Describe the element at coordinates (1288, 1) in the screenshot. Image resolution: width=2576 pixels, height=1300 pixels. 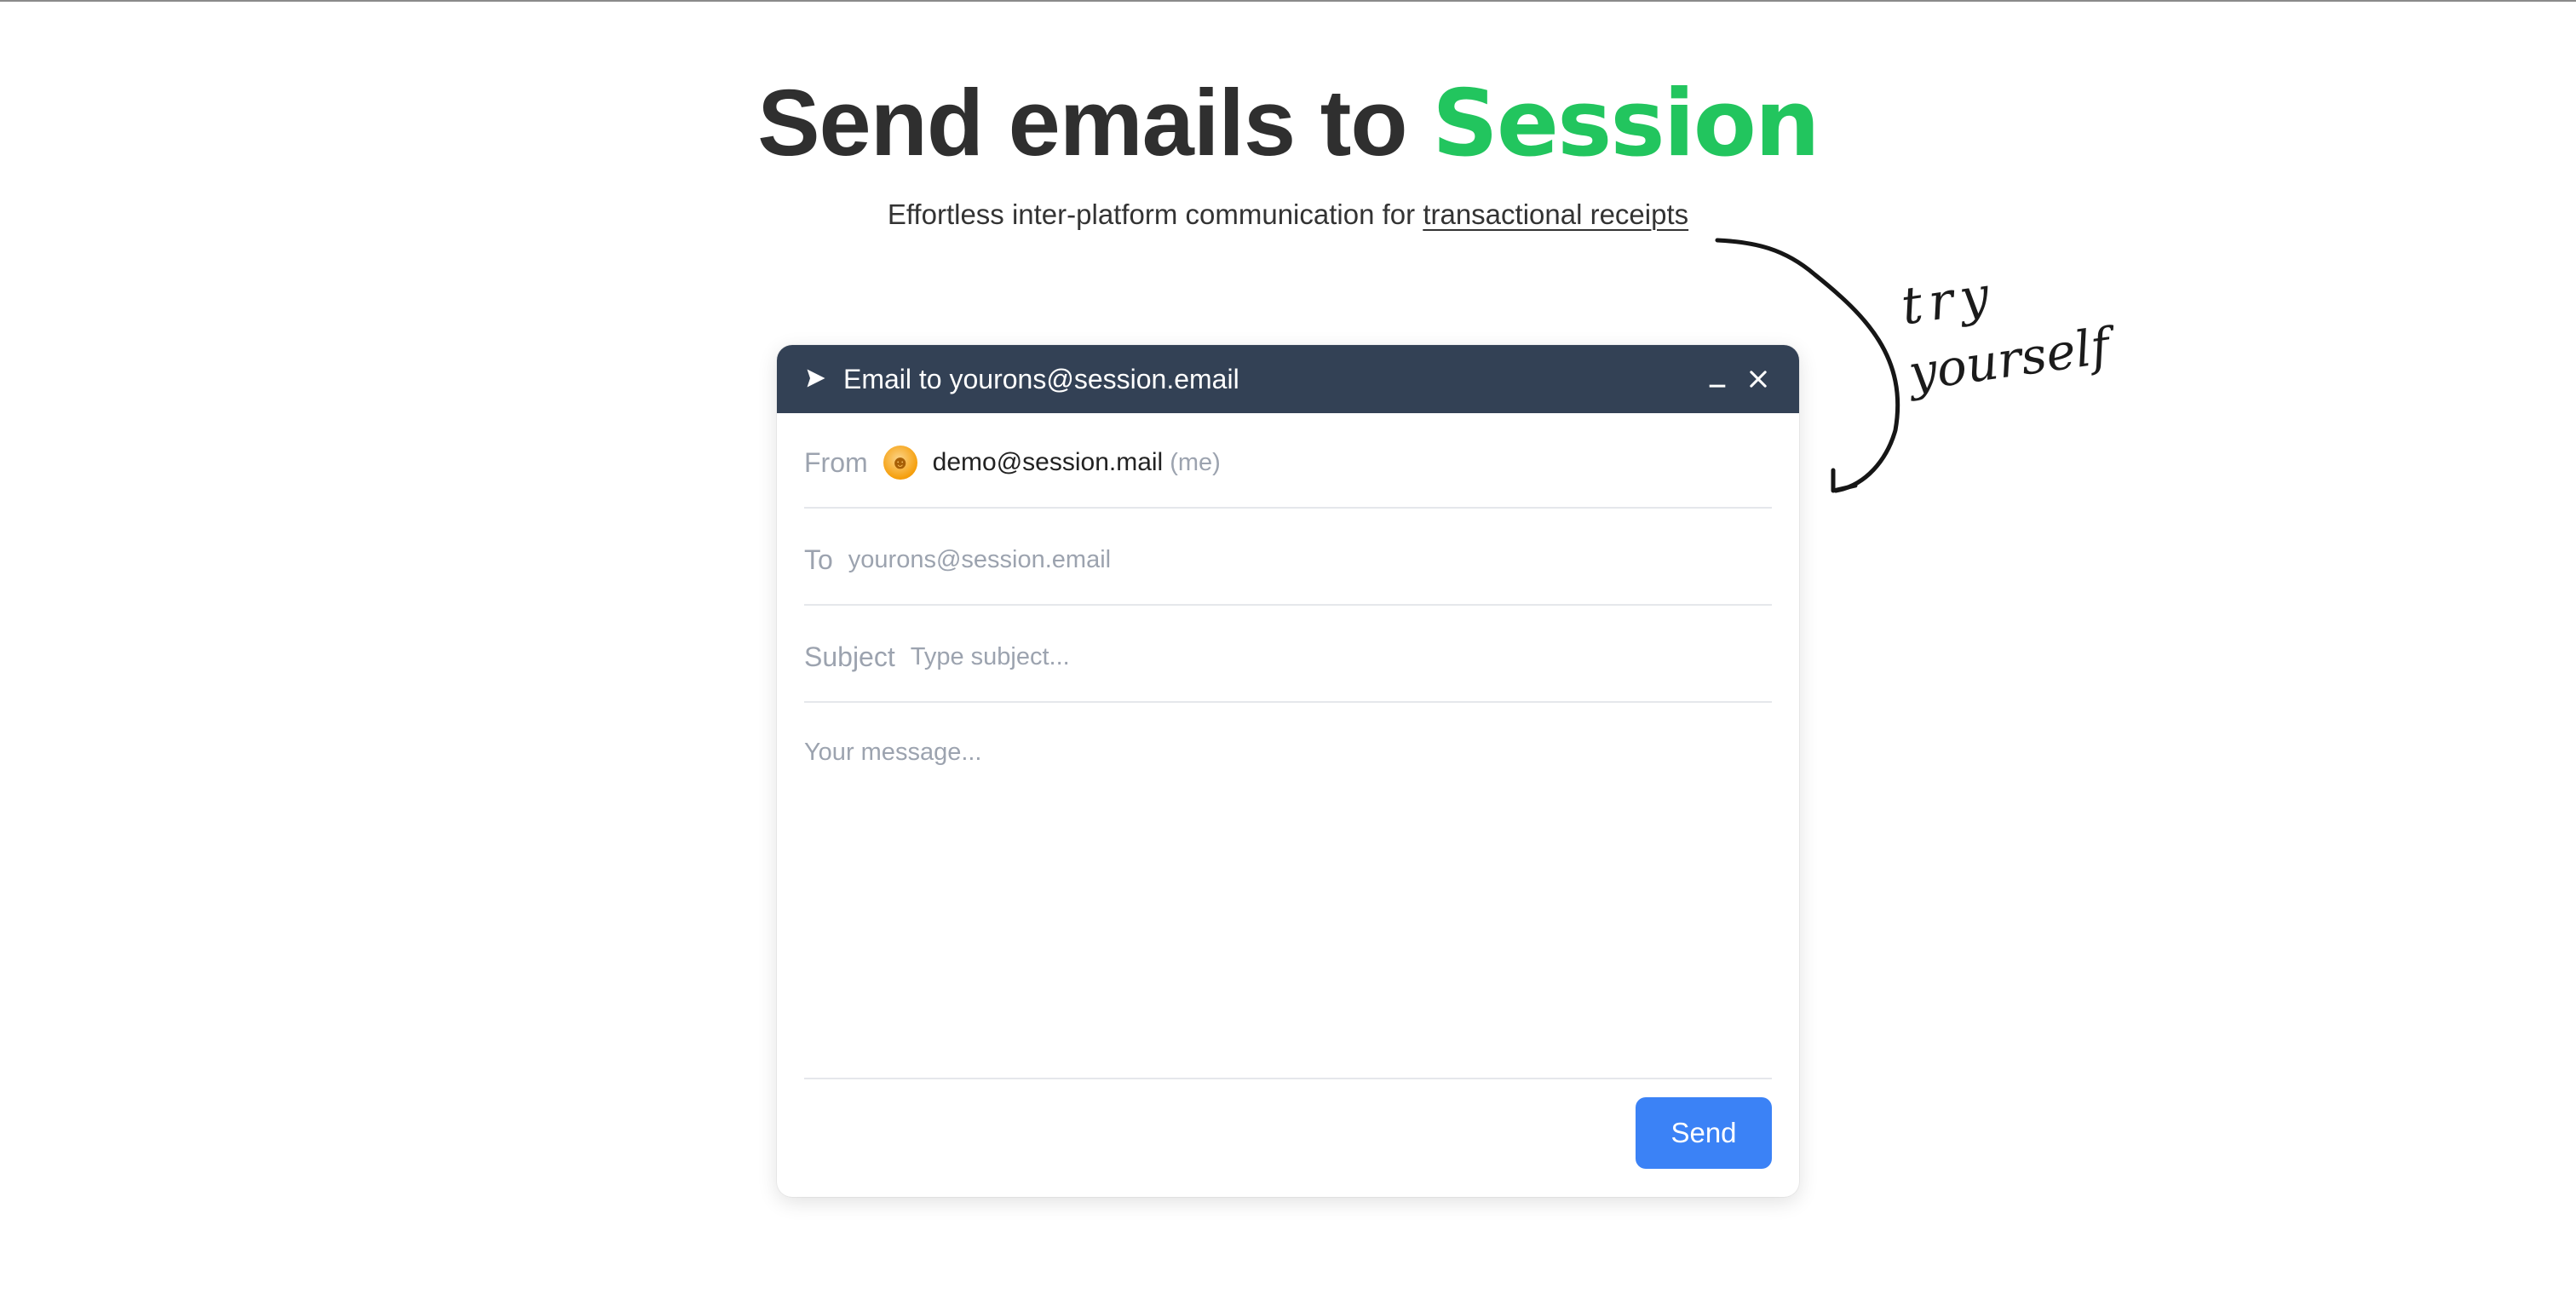
I see `top-divider` at that location.